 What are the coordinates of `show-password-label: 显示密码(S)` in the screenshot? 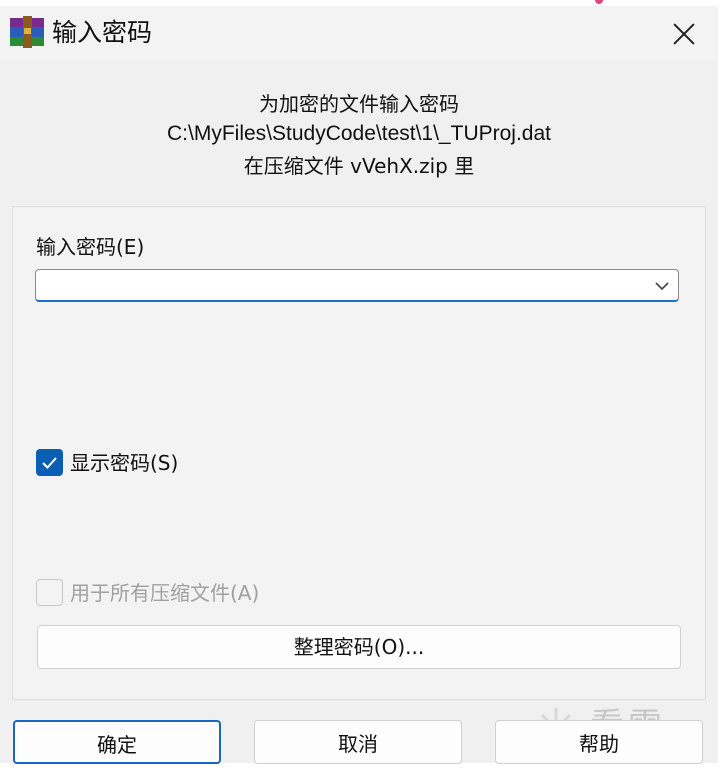 It's located at (124, 463).